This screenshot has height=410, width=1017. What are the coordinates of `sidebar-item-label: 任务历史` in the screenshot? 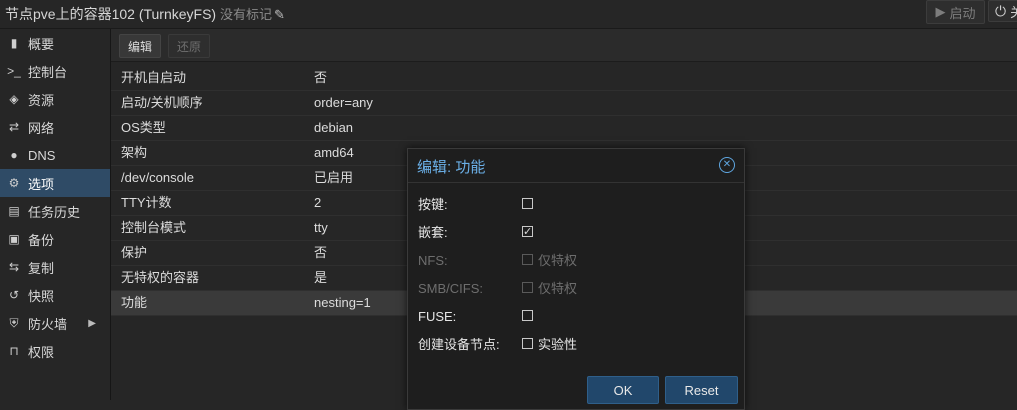 It's located at (54, 212).